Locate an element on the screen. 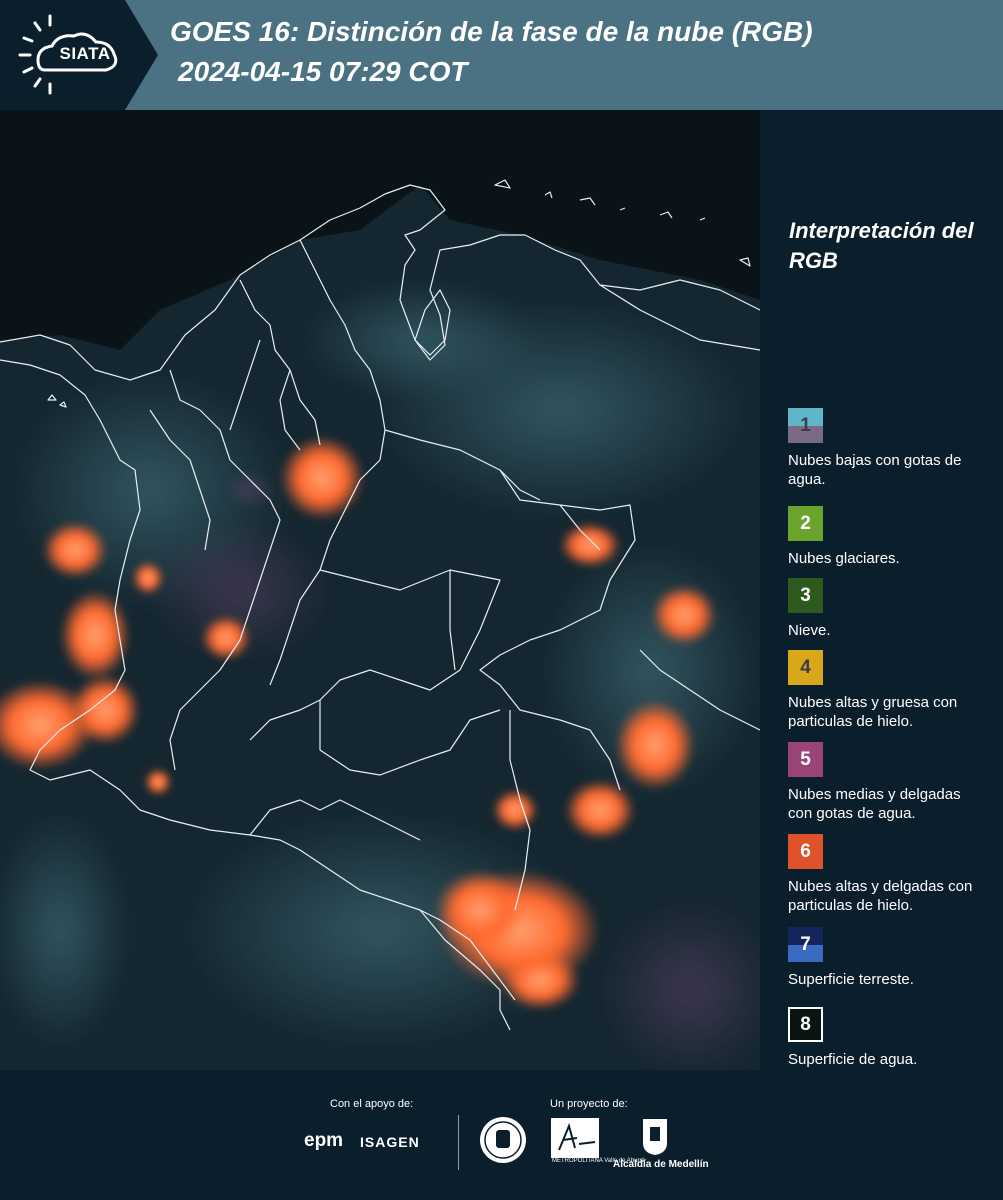 This screenshot has width=1003, height=1200. legend-number: 6 is located at coordinates (805, 851).